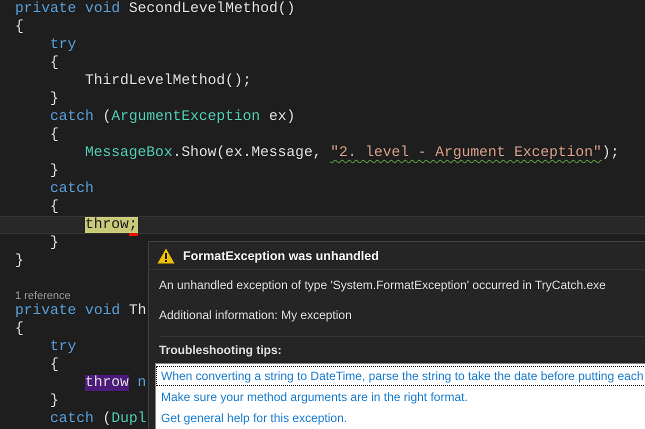 The image size is (645, 429). What do you see at coordinates (129, 153) in the screenshot?
I see `code-token: MessageBox` at bounding box center [129, 153].